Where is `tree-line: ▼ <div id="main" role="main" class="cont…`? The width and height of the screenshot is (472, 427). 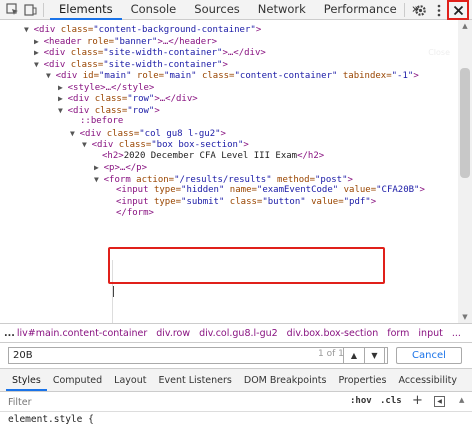 tree-line: ▼ <div id="main" role="main" class="cont… is located at coordinates (229, 76).